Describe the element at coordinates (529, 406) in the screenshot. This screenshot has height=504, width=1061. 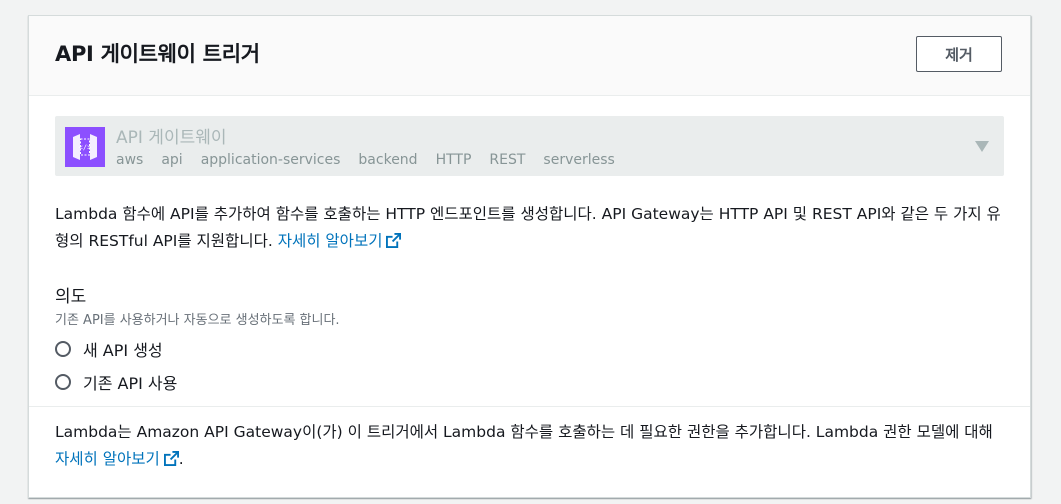
I see `divider` at that location.